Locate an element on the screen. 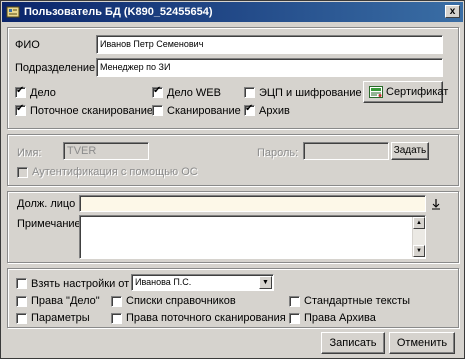 The width and height of the screenshot is (467, 361). stream-scan-rights-label: Права поточного сканирования is located at coordinates (206, 318).